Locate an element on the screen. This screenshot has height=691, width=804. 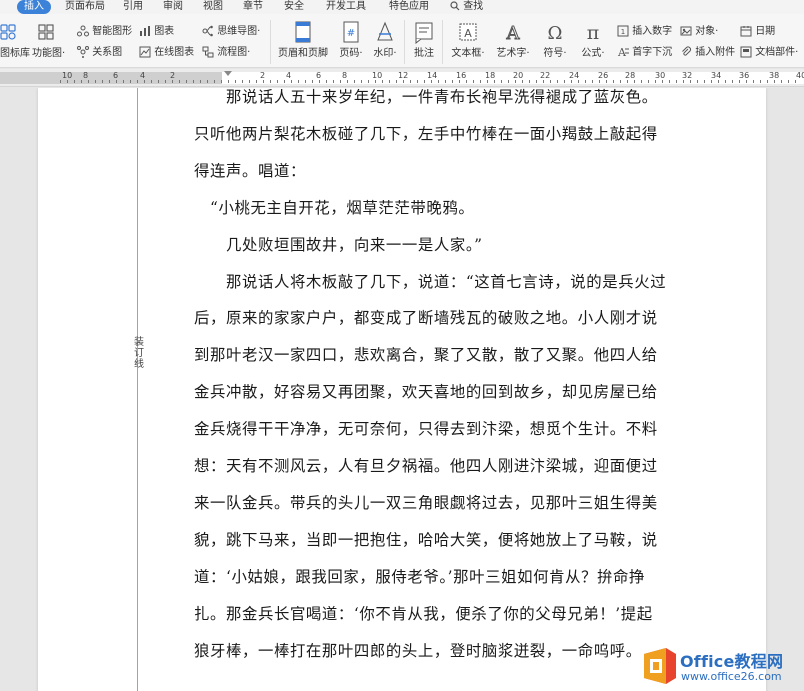
doc-parts-icon is located at coordinates (746, 52).